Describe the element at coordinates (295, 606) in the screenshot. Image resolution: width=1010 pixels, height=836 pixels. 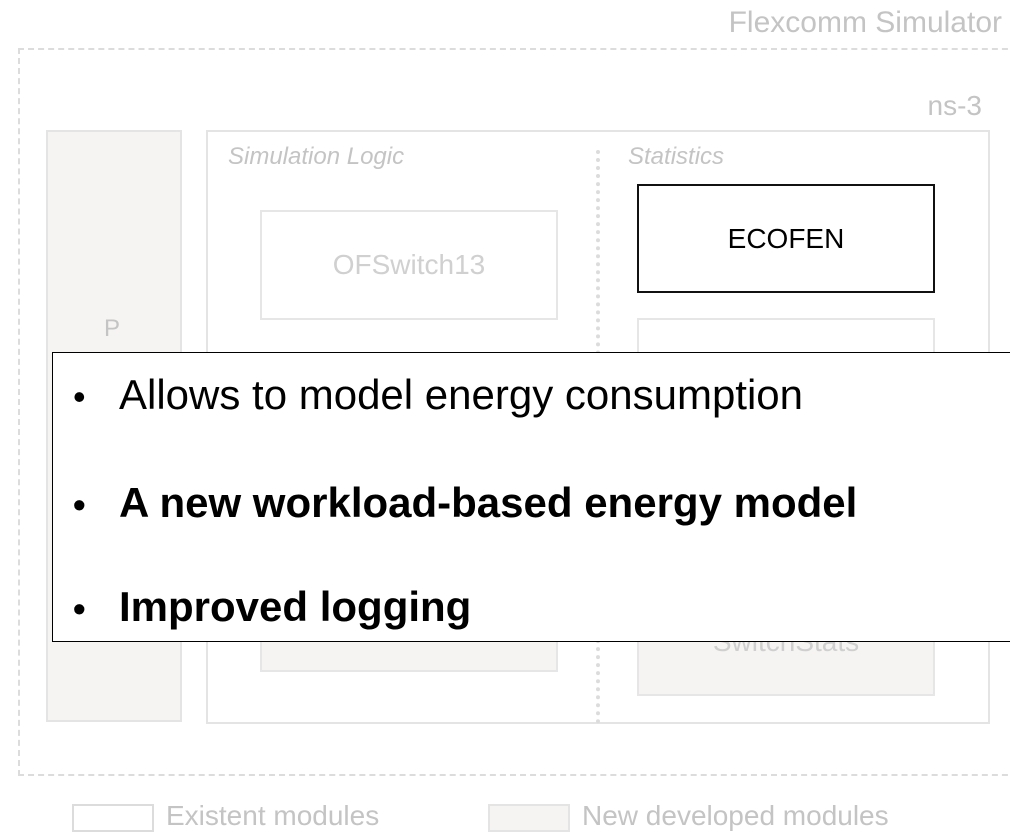
I see `bullet-text-3: Improved logging` at that location.